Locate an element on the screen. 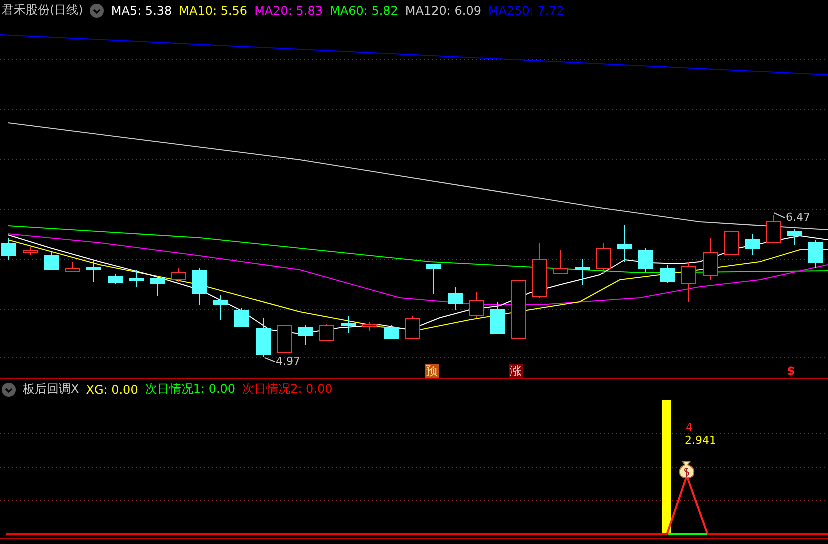 The image size is (828, 544). indicator-value: 次日情况2: 0.00 is located at coordinates (287, 389).